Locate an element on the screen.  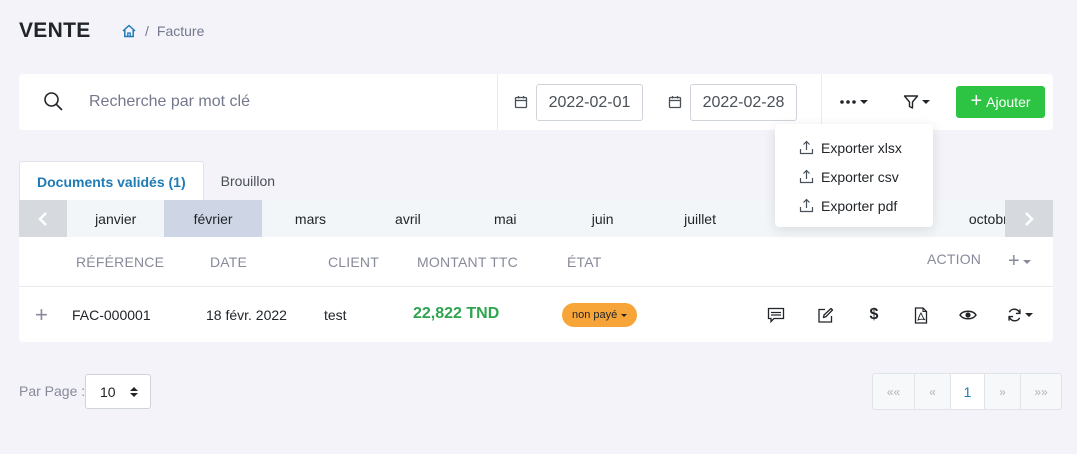
chevron-left-icon is located at coordinates (42, 218).